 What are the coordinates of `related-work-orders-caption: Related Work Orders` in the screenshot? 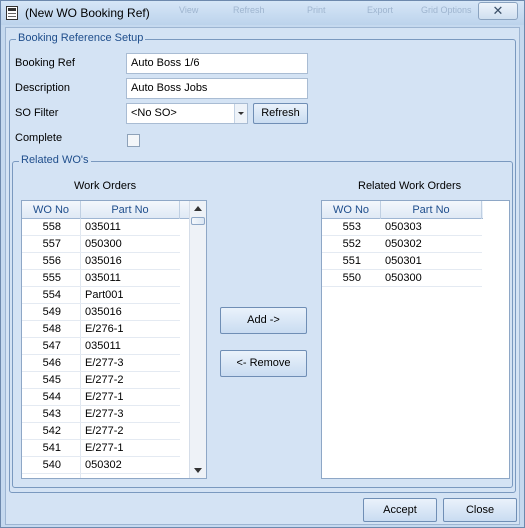 It's located at (410, 186).